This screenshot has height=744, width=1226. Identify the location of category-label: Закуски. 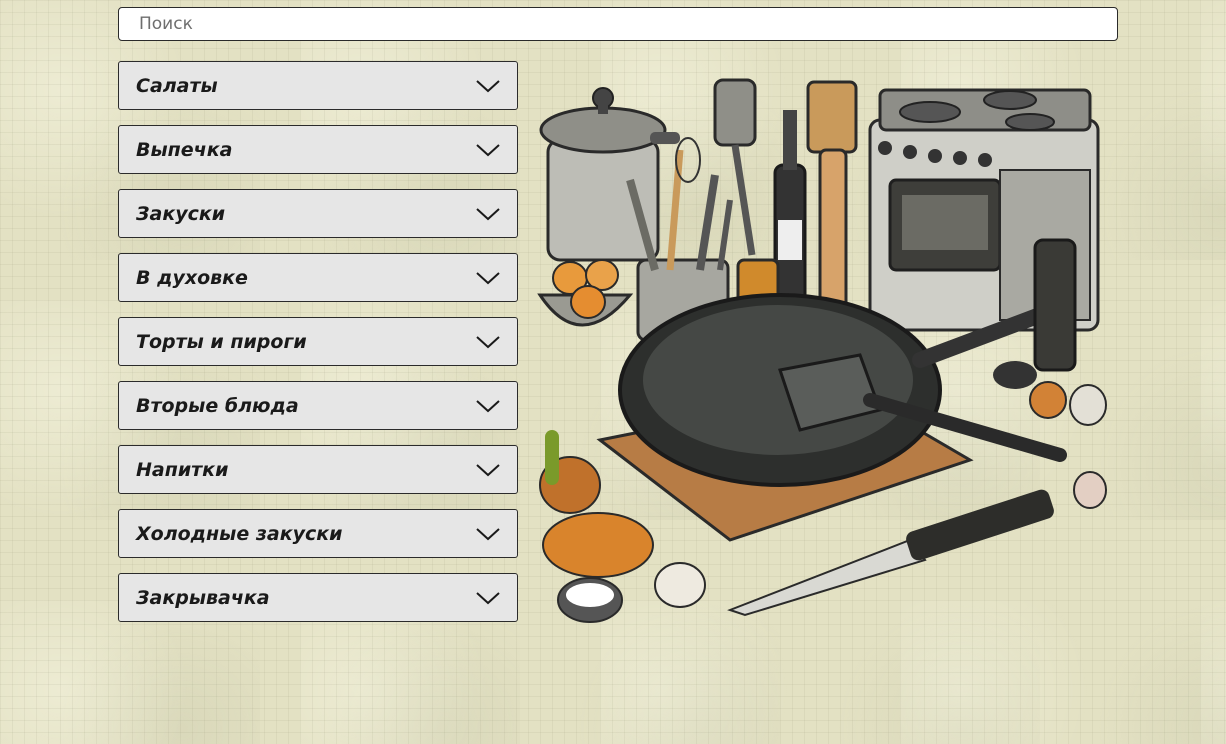
(181, 213).